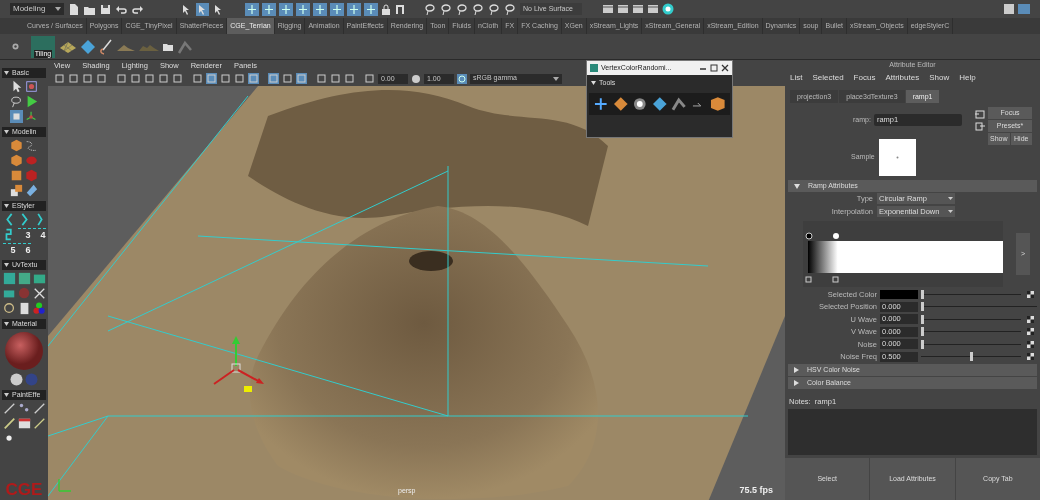 The height and width of the screenshot is (500, 1040). I want to click on material-sphere-icon, so click(24, 351).